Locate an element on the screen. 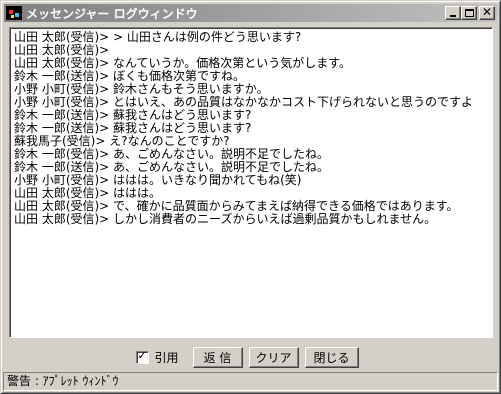 This screenshot has height=394, width=501. window-title: メッセンジャー ログウィンドウ is located at coordinates (112, 13).